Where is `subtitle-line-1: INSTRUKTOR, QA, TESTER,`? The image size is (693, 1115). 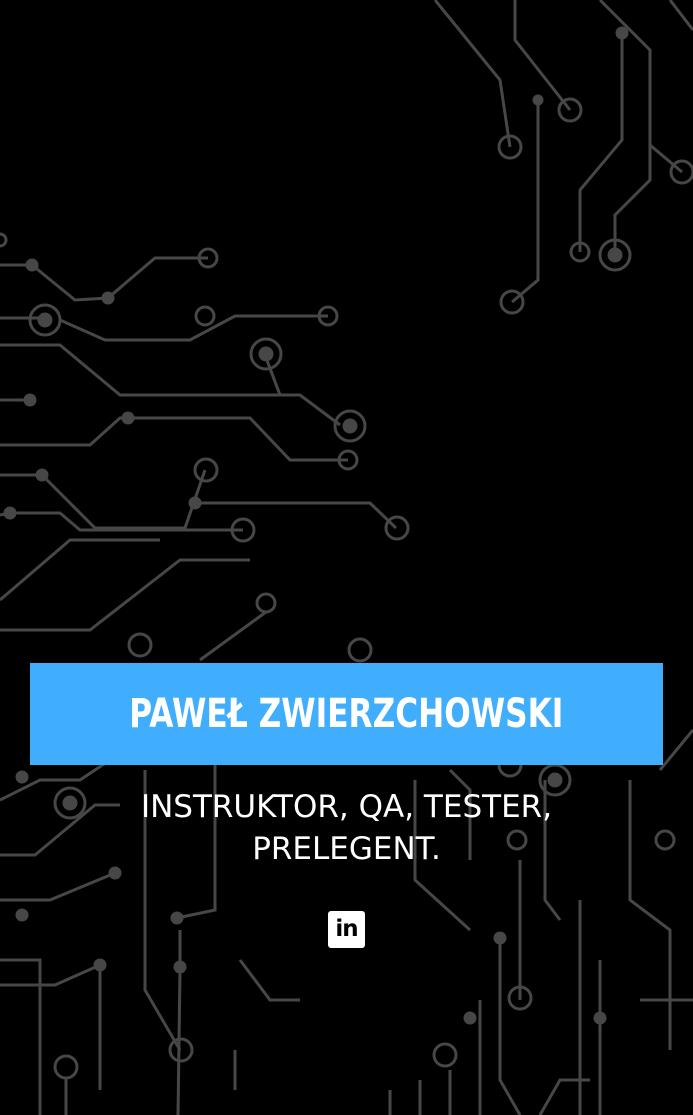 subtitle-line-1: INSTRUKTOR, QA, TESTER, is located at coordinates (346, 807).